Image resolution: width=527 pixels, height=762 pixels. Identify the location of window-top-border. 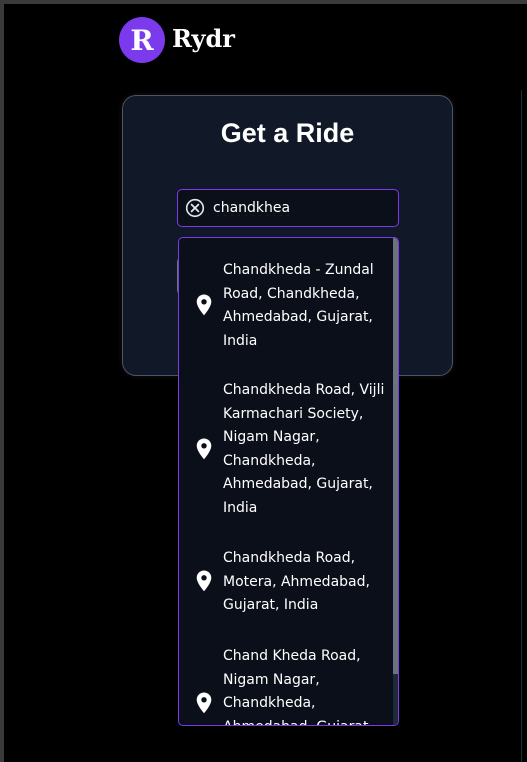
(263, 2).